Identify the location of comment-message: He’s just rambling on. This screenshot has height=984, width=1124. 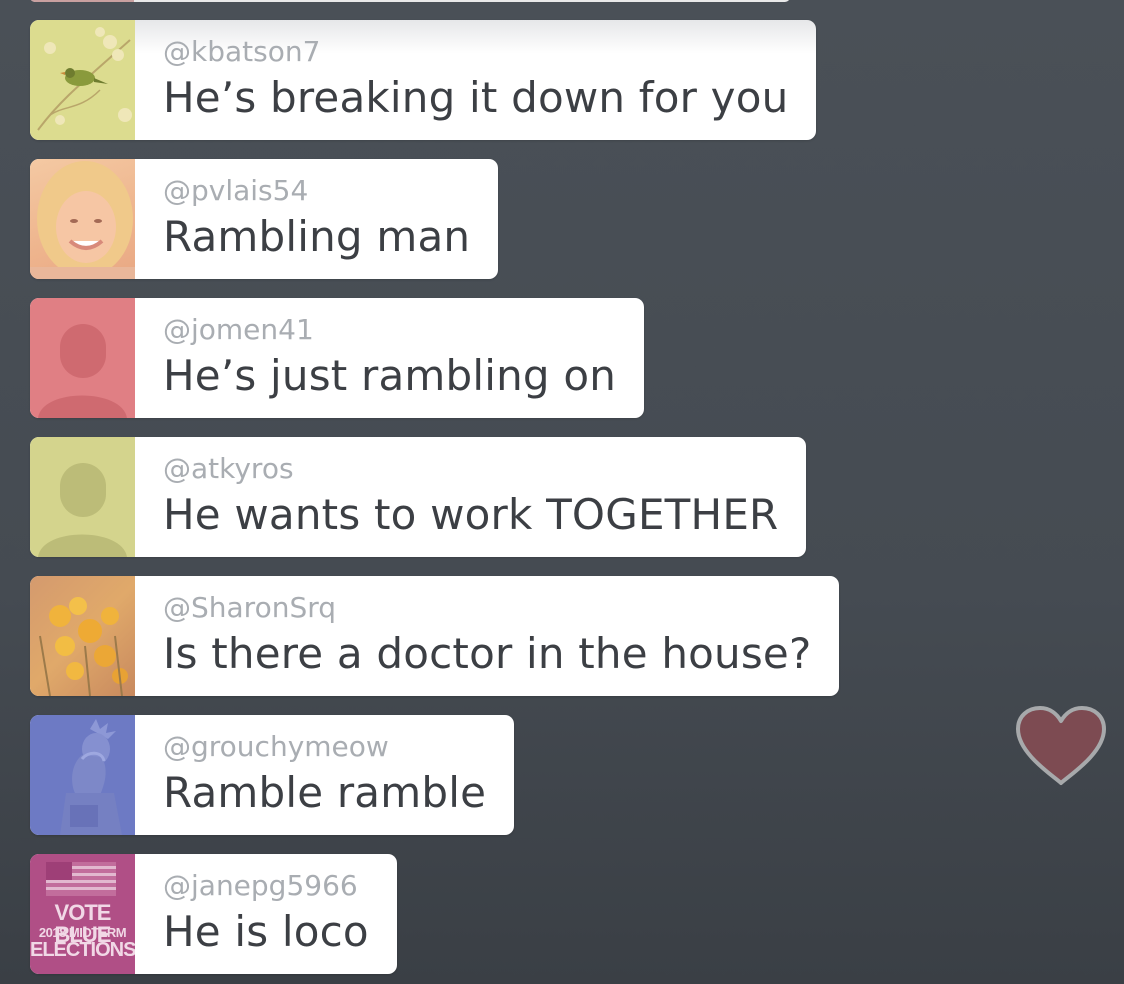
(390, 375).